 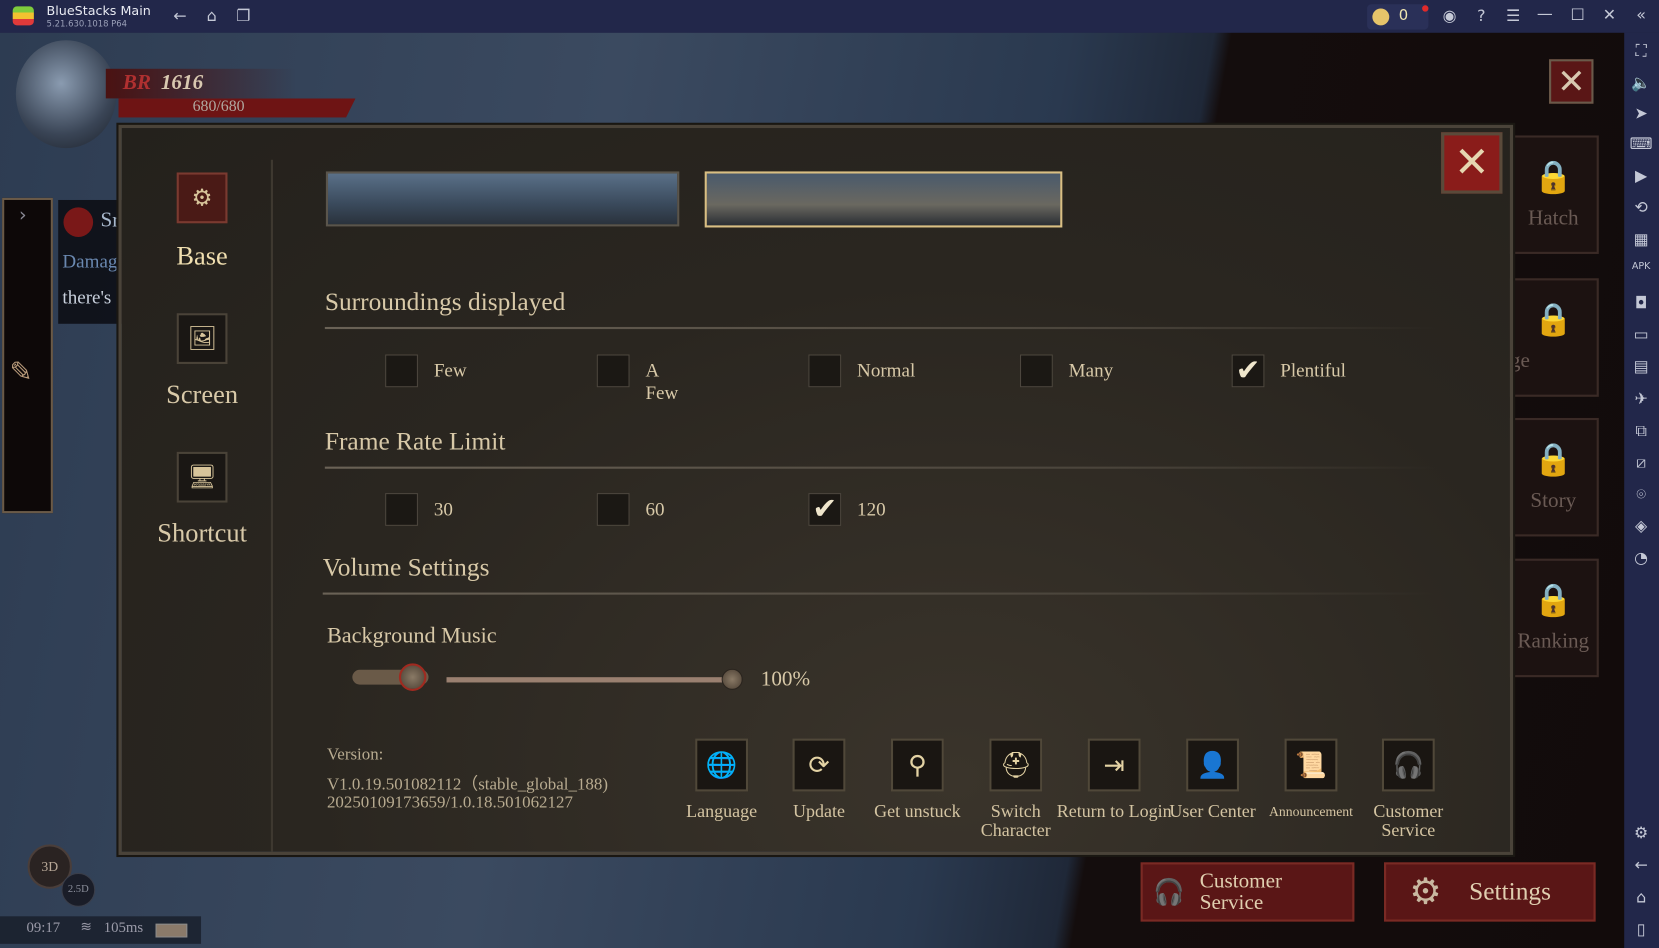 I want to click on checkbox-label: Normal, so click(x=886, y=371).